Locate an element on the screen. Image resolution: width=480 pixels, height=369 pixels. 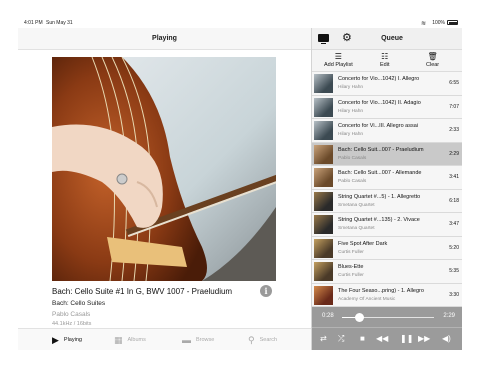
tab-search: ⚲ Search is located at coordinates (262, 339).